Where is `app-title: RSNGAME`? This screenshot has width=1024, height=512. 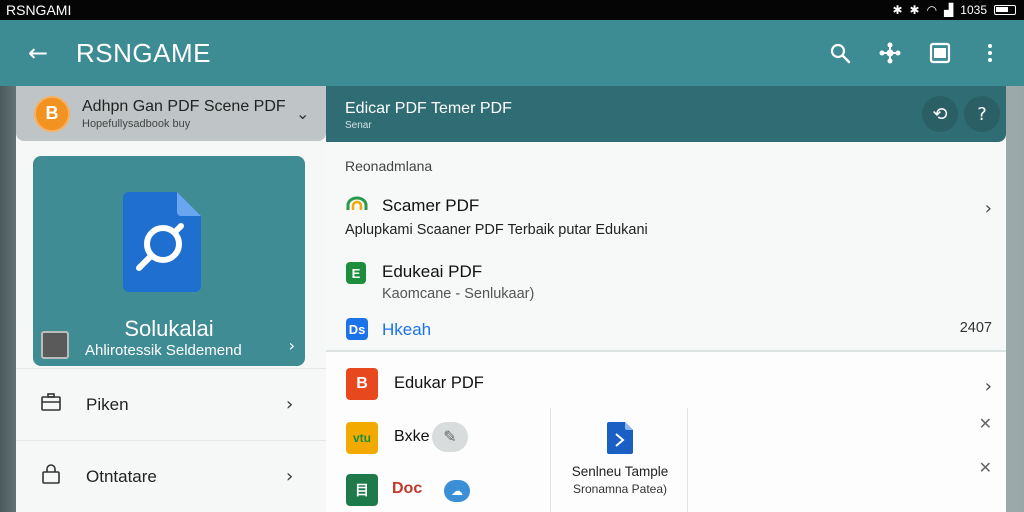
app-title: RSNGAME is located at coordinates (143, 52).